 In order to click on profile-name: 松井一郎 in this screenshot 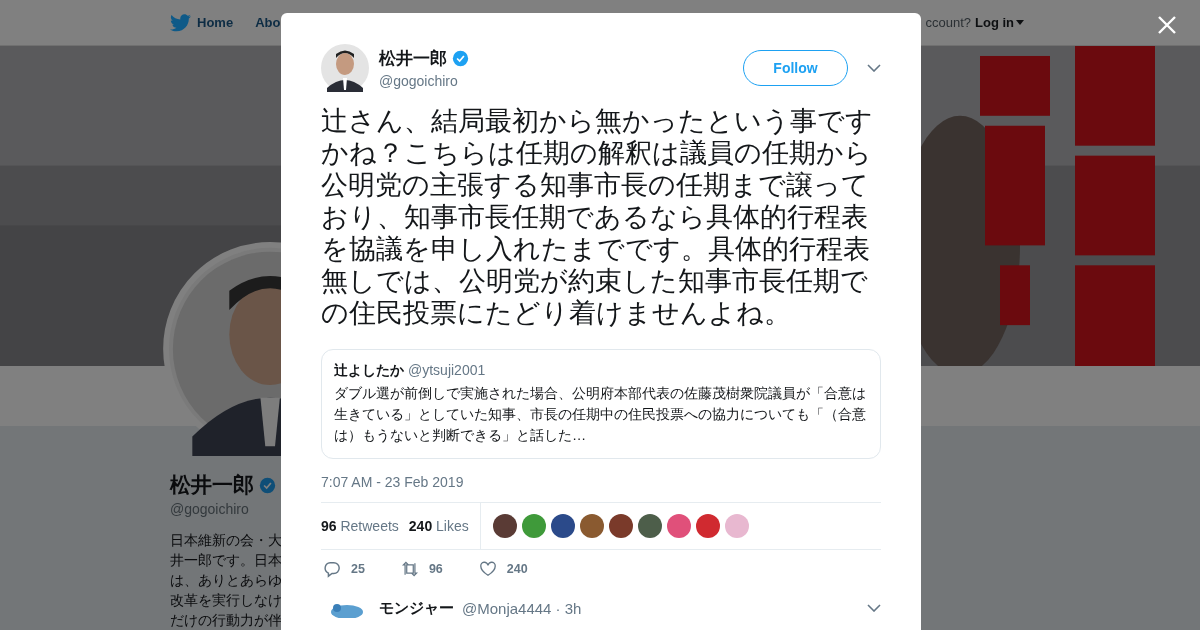, I will do `click(212, 485)`.